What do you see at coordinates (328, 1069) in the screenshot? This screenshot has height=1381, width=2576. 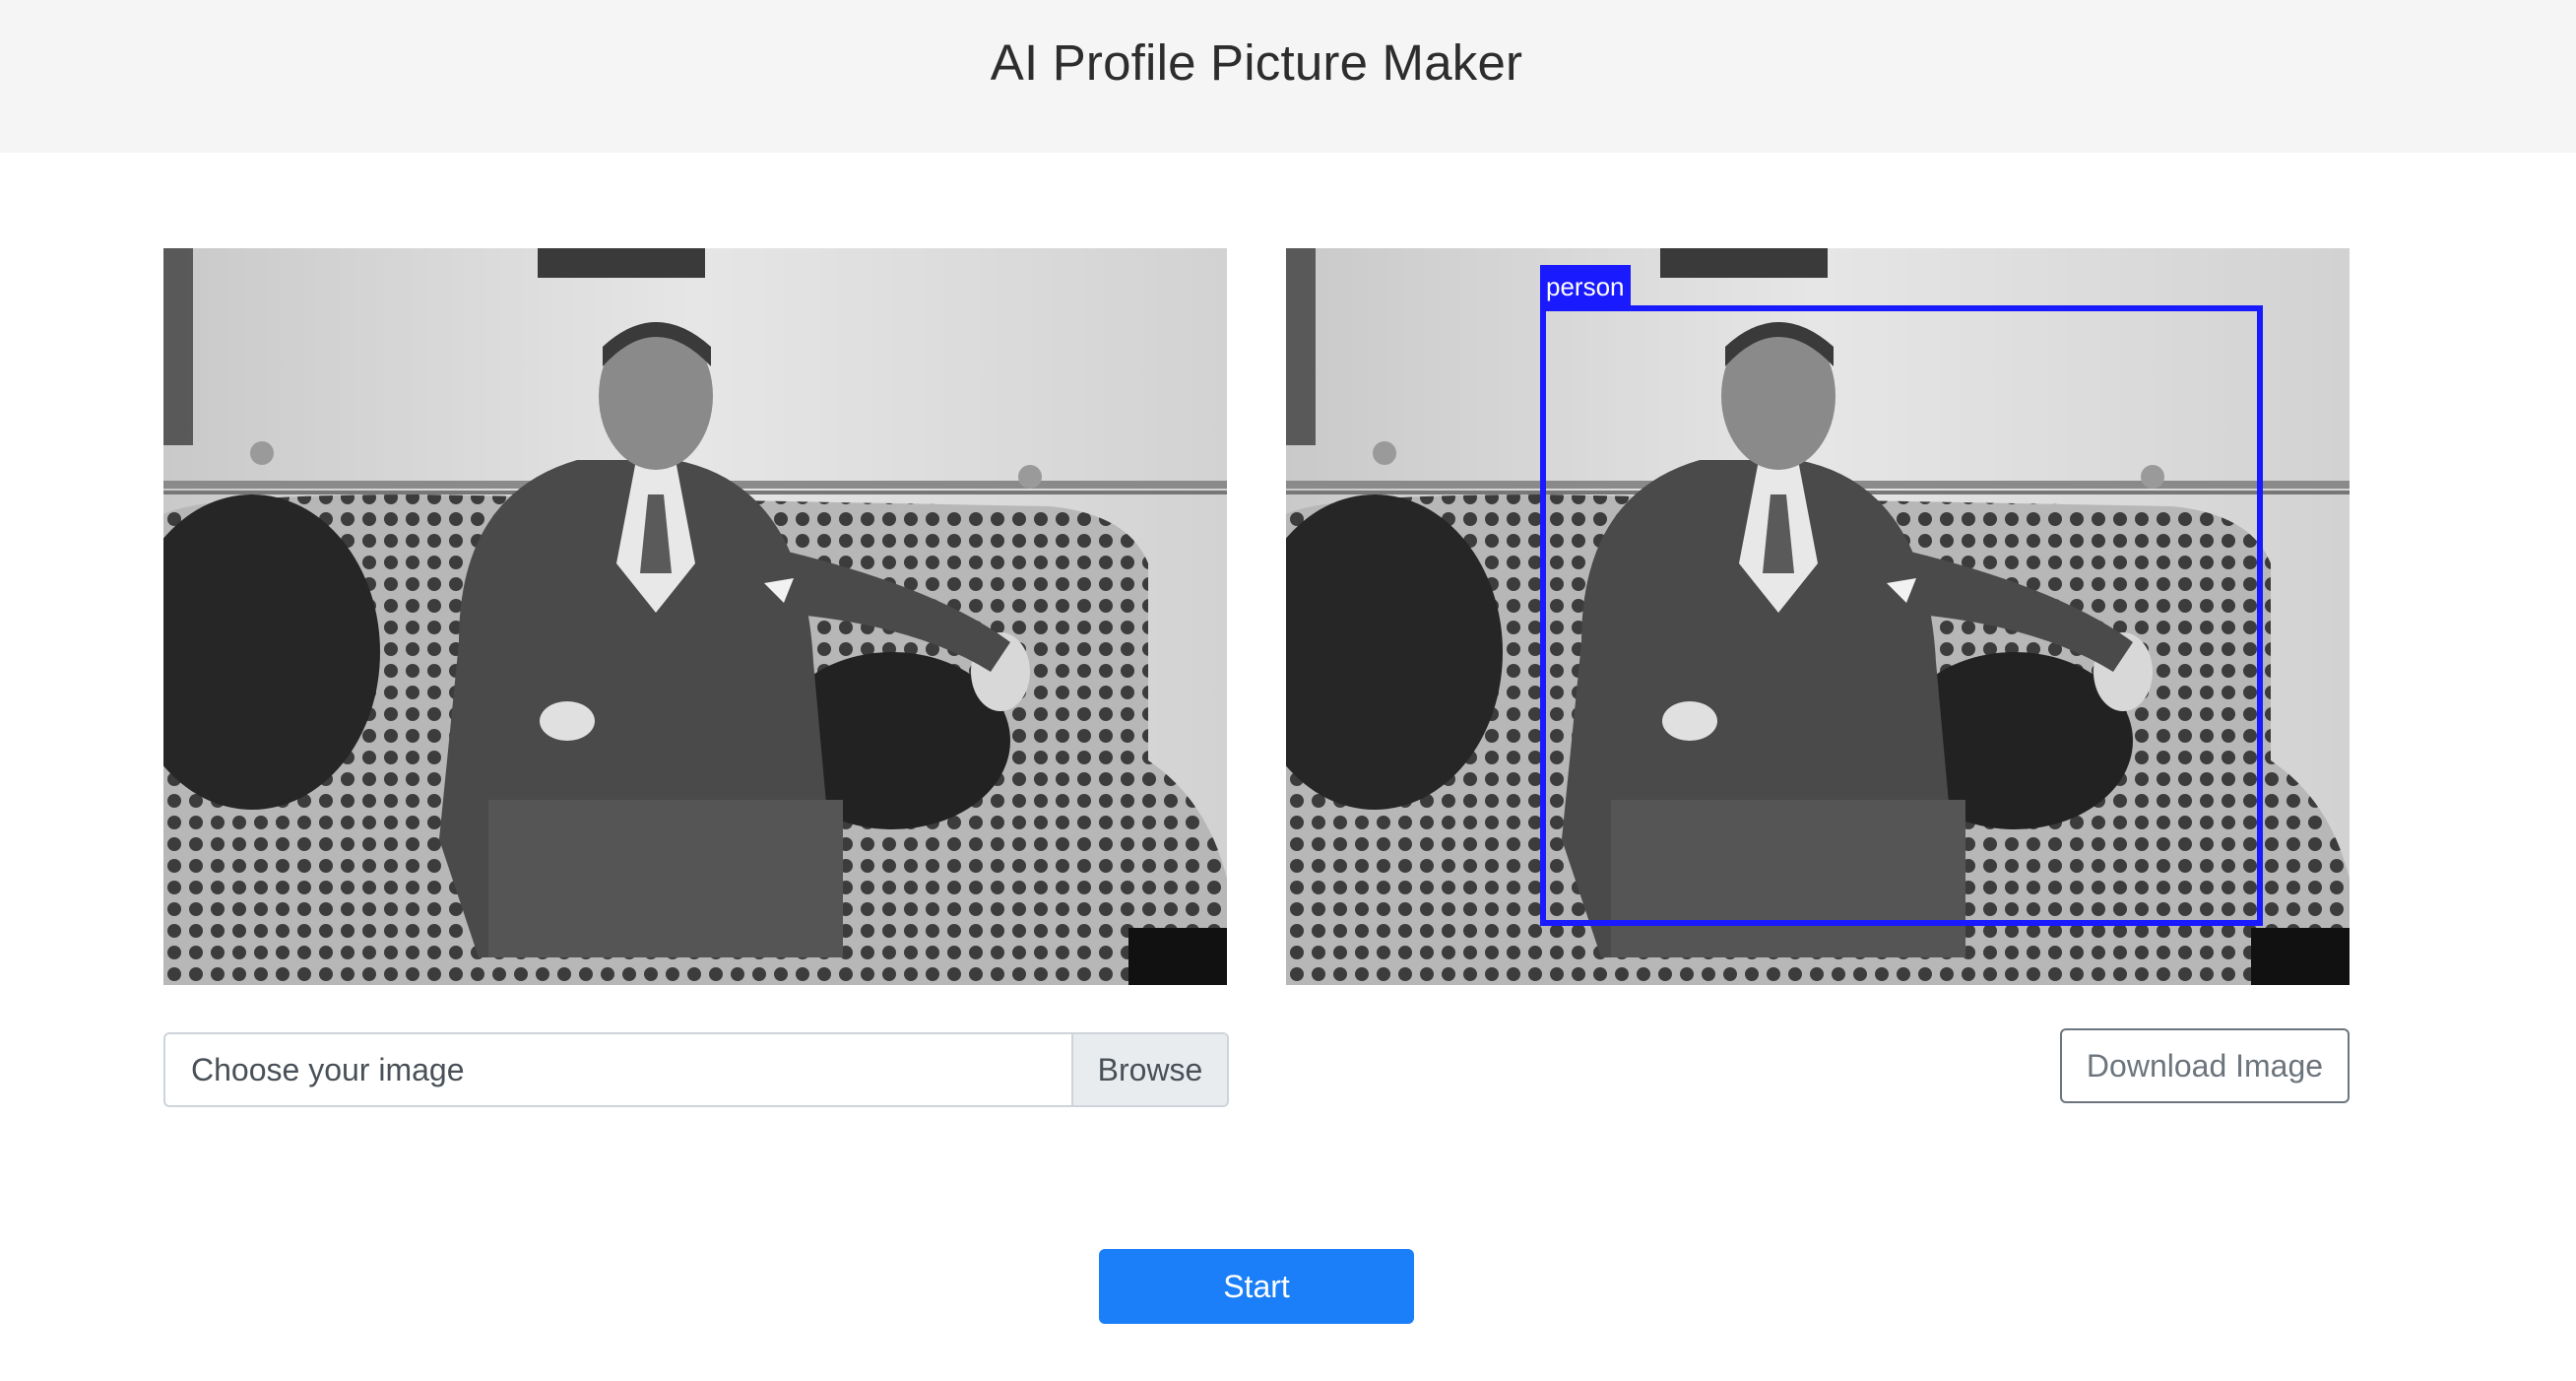 I see `file-input-placeholder: Choose your image` at bounding box center [328, 1069].